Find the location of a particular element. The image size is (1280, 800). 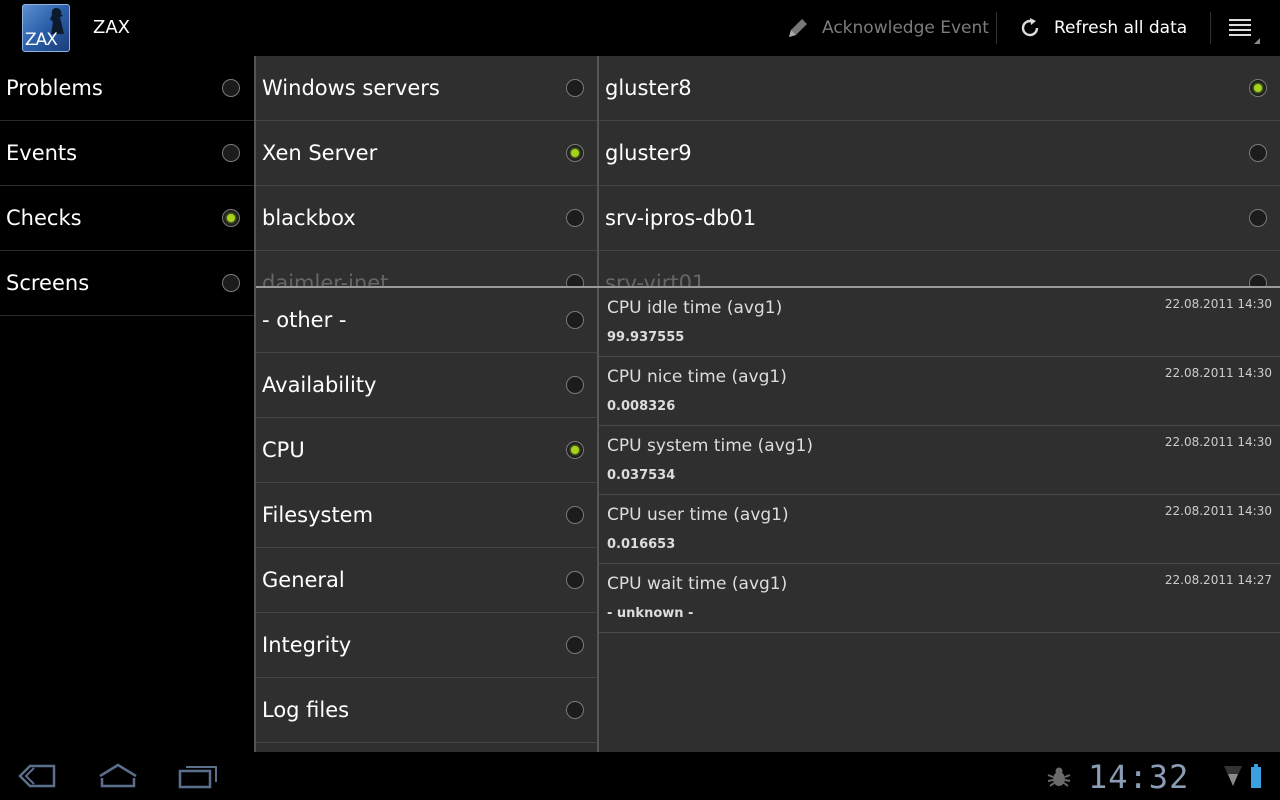

nav-item-label: Events is located at coordinates (42, 153).